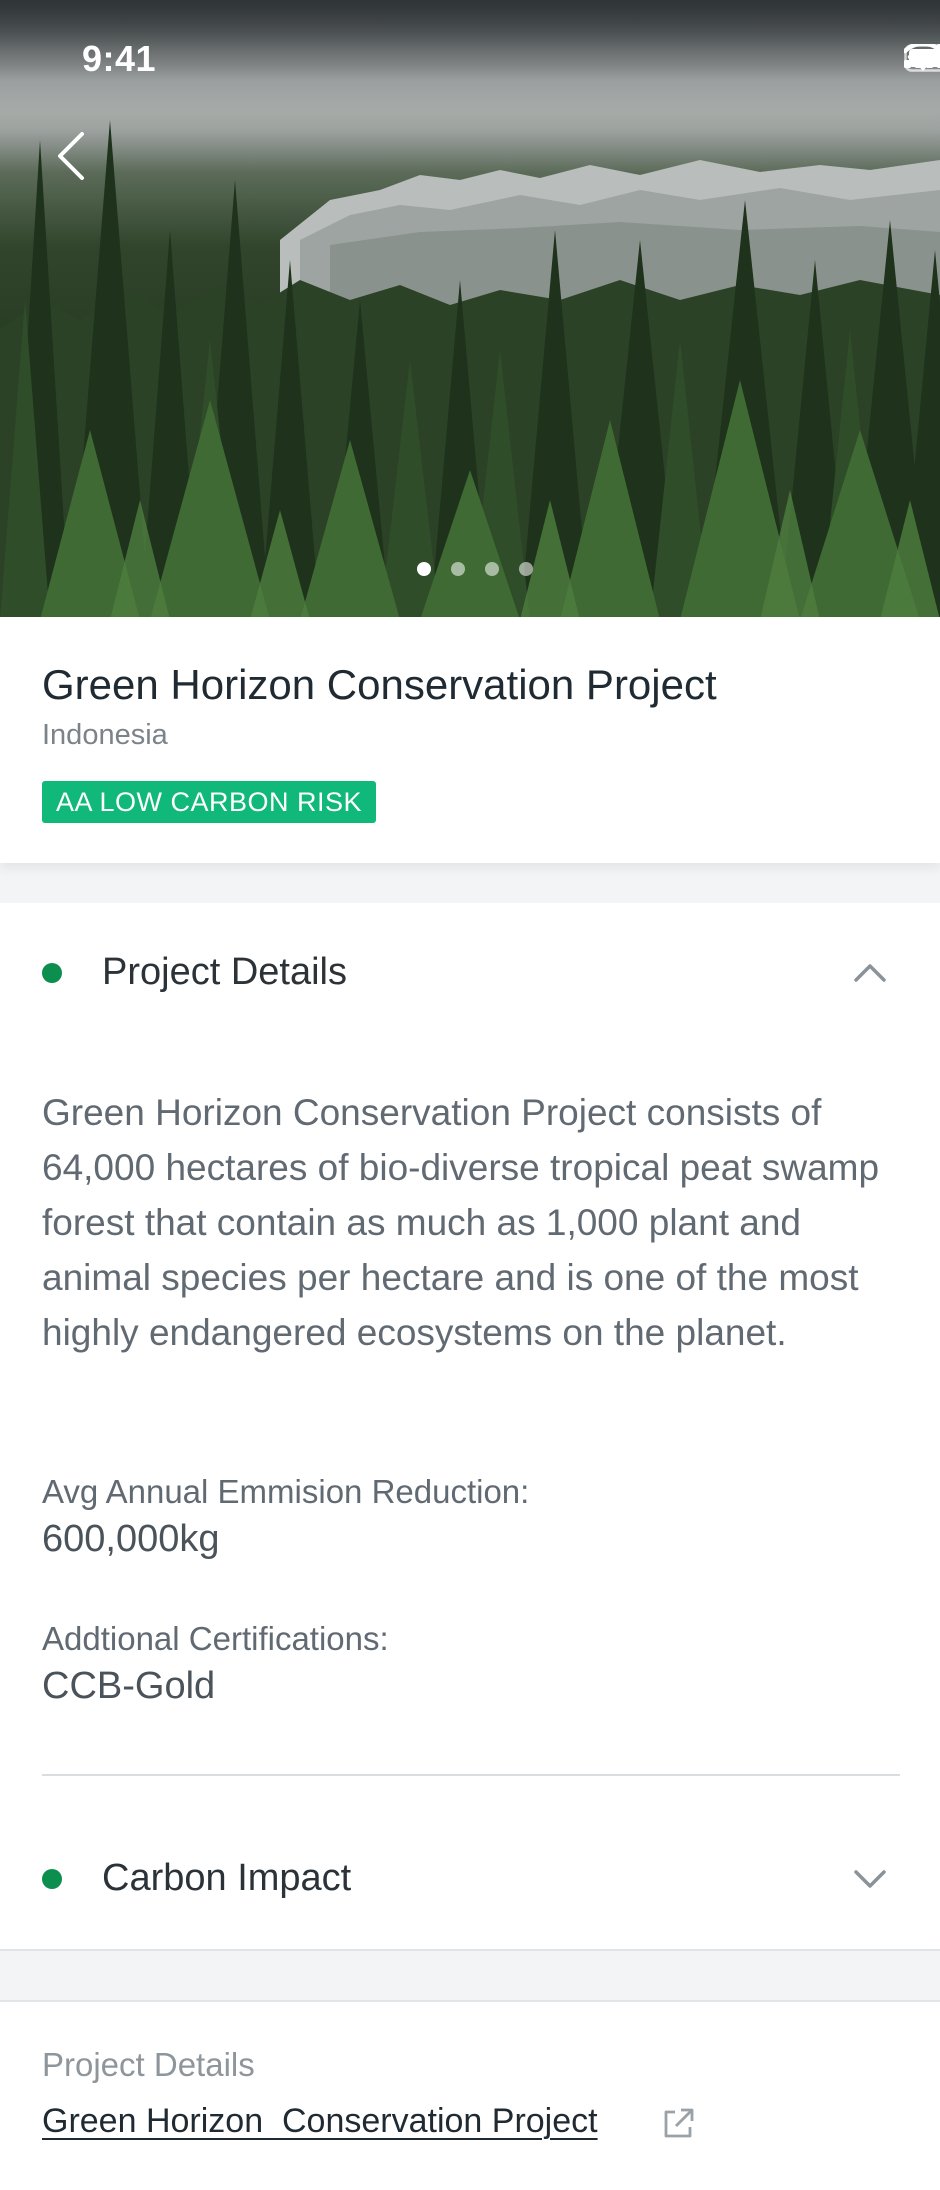  Describe the element at coordinates (922, 58) in the screenshot. I see `battery-icon` at that location.